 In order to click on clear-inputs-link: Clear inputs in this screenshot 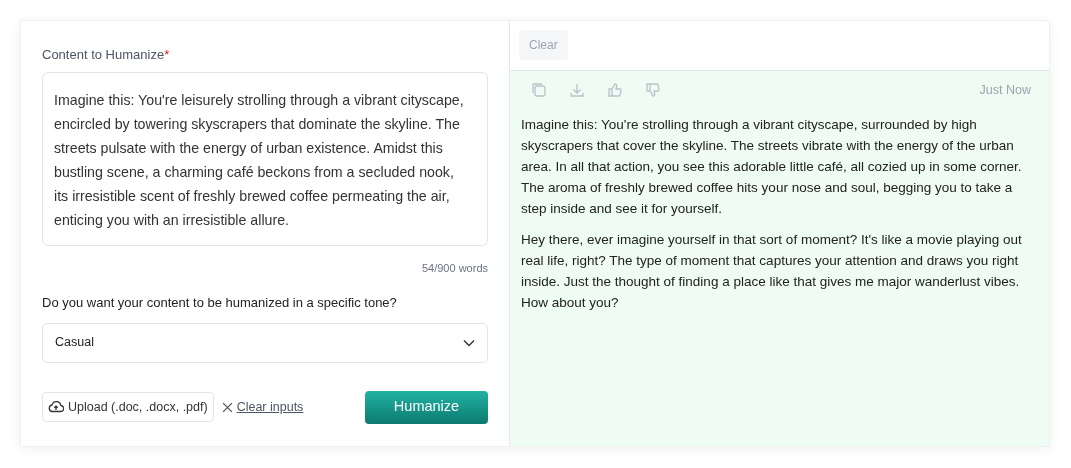, I will do `click(262, 407)`.